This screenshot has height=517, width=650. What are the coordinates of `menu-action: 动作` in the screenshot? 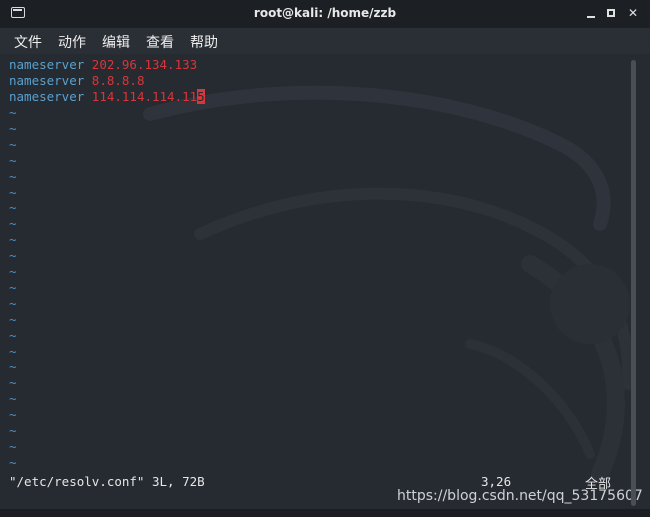 It's located at (72, 42).